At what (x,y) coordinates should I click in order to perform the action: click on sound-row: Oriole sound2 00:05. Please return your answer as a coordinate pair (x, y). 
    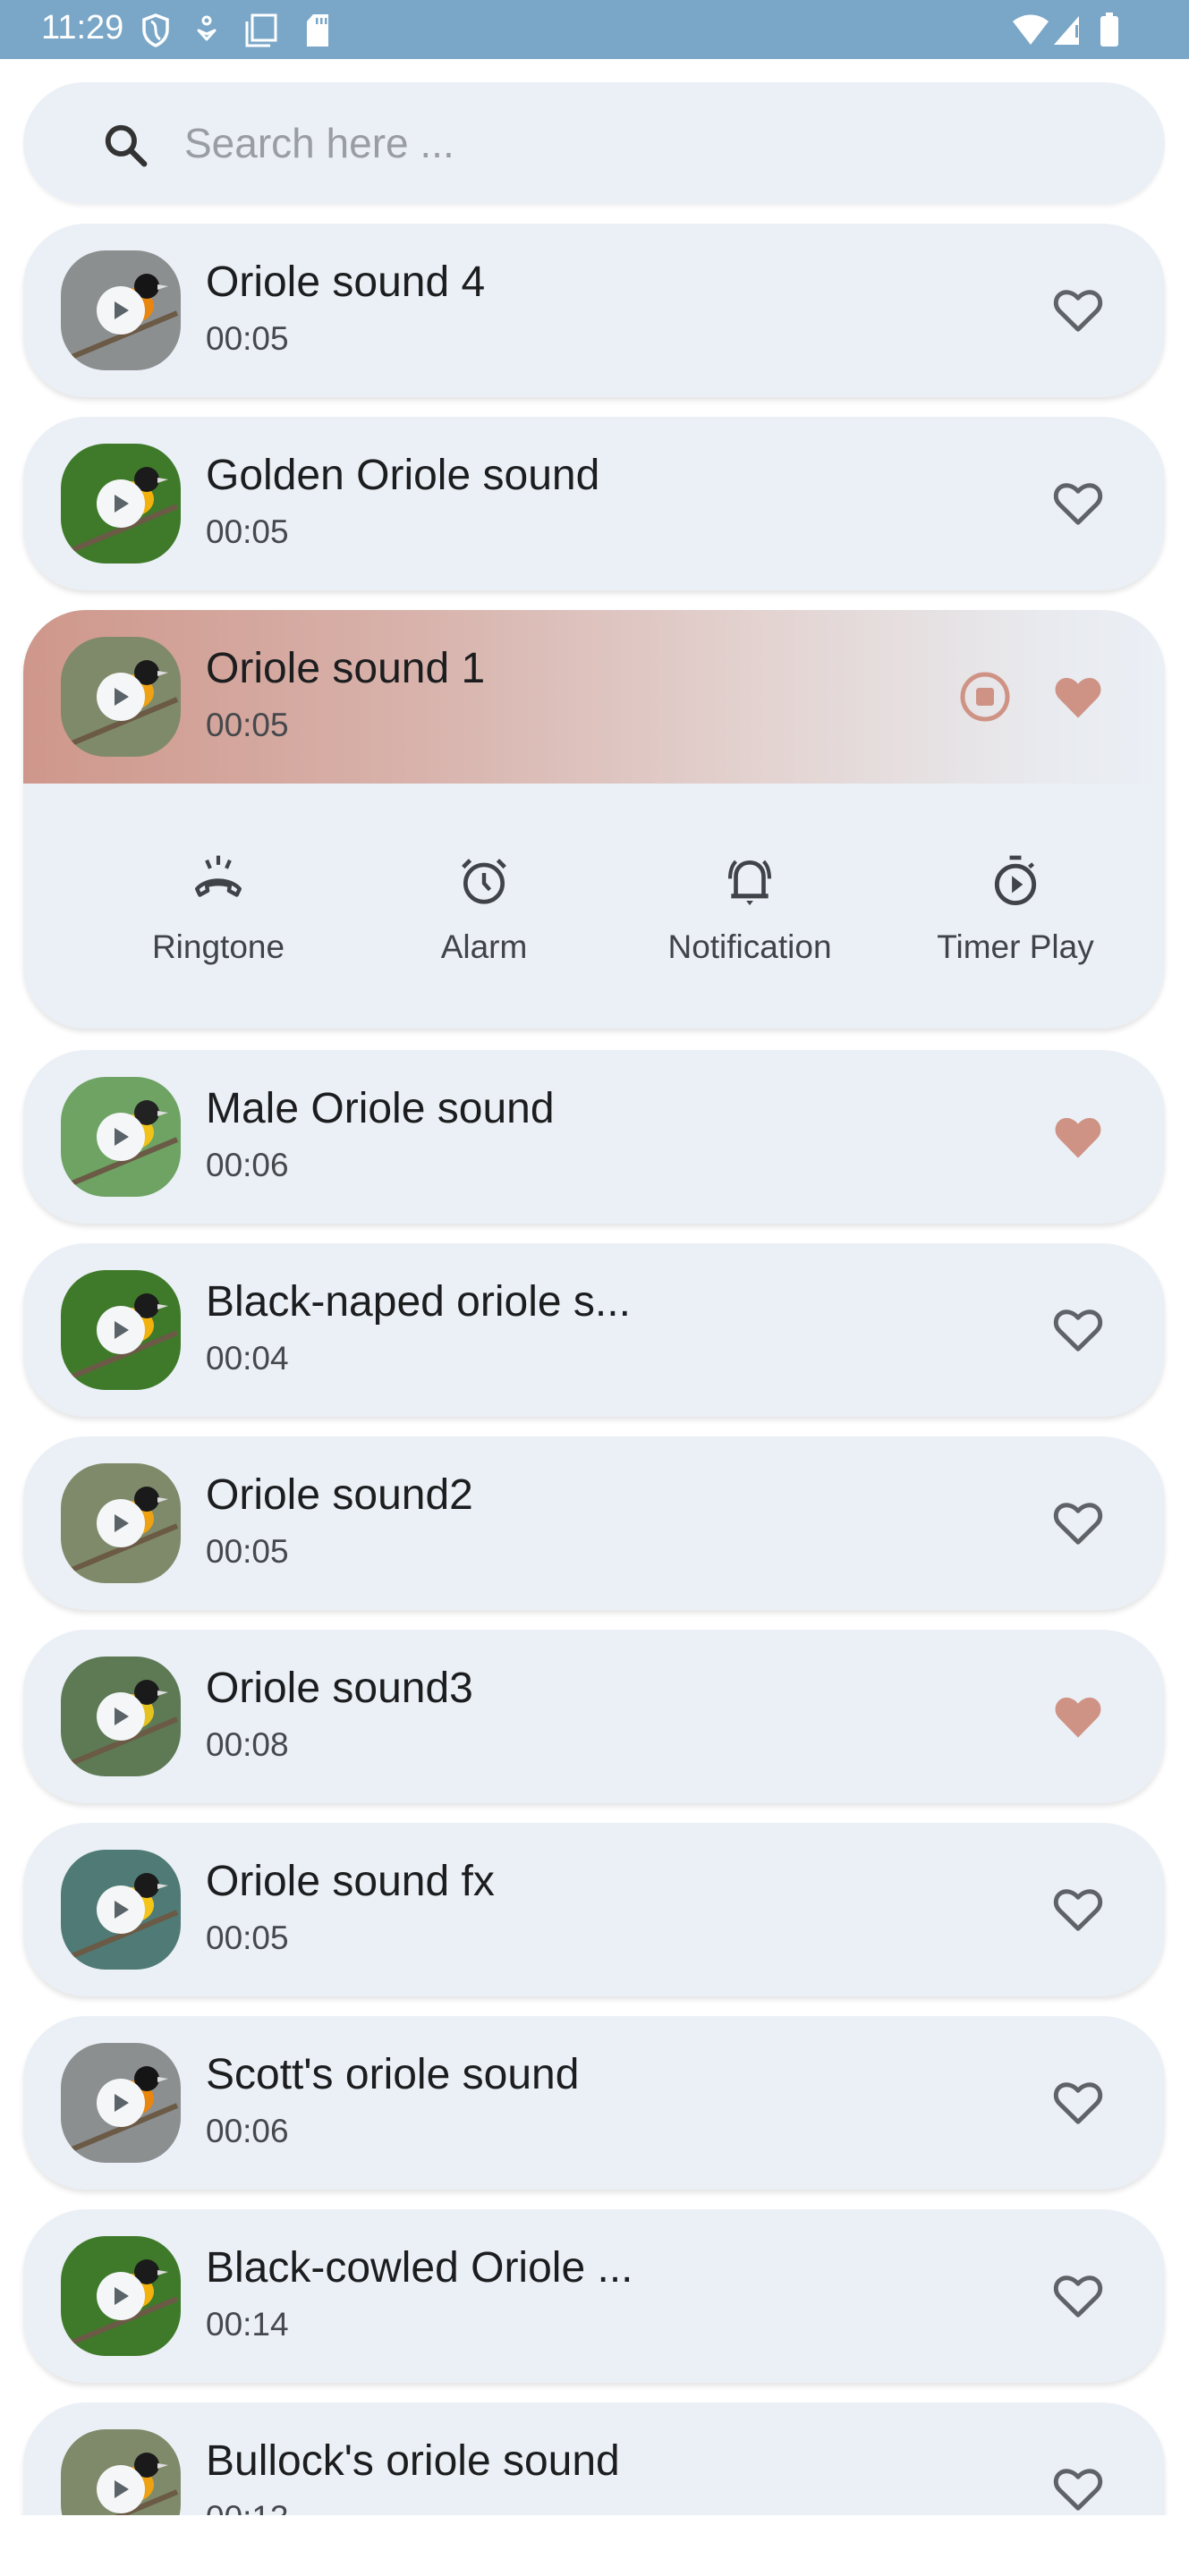
    Looking at the image, I should click on (594, 1523).